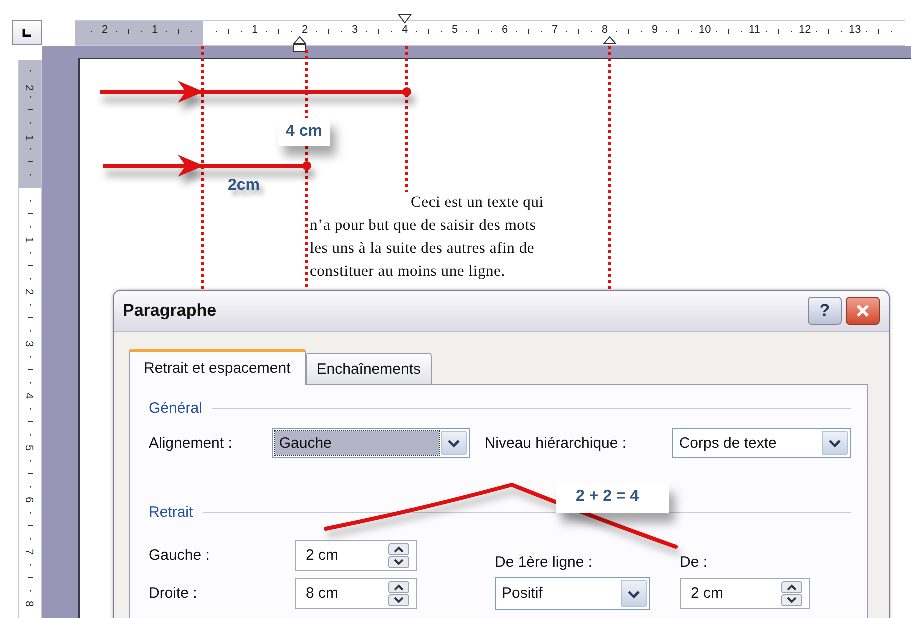 This screenshot has width=911, height=618. I want to click on measure-label: 4 cm, so click(304, 132).